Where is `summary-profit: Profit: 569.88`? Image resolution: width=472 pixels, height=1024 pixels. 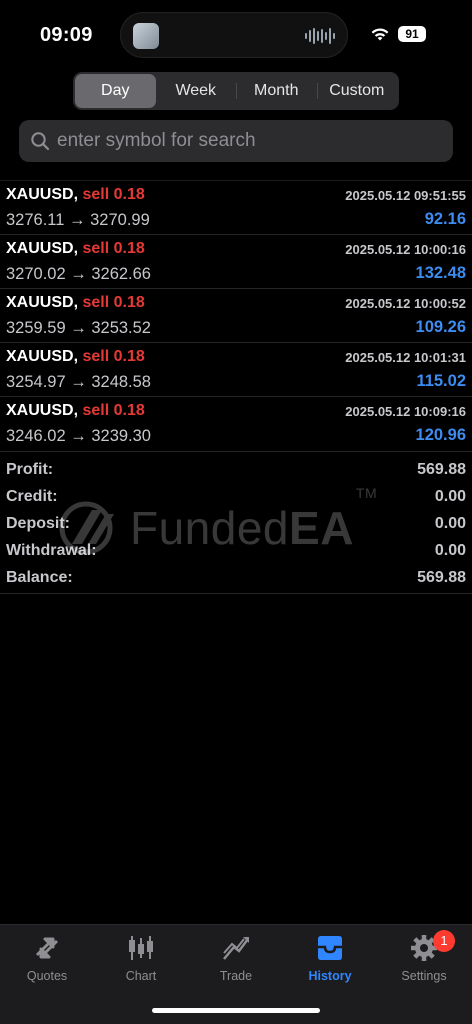 summary-profit: Profit: 569.88 is located at coordinates (236, 469).